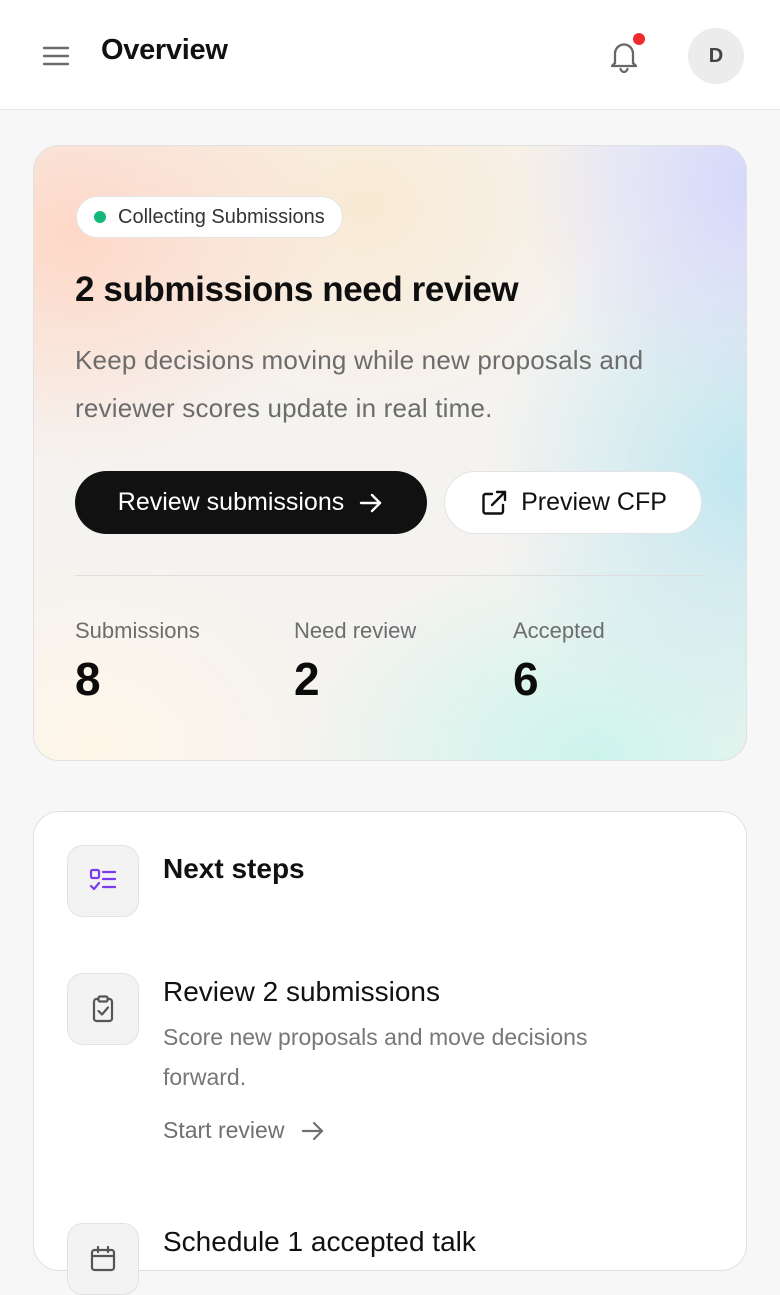 Image resolution: width=780 pixels, height=1295 pixels. I want to click on menu-button, so click(56, 55).